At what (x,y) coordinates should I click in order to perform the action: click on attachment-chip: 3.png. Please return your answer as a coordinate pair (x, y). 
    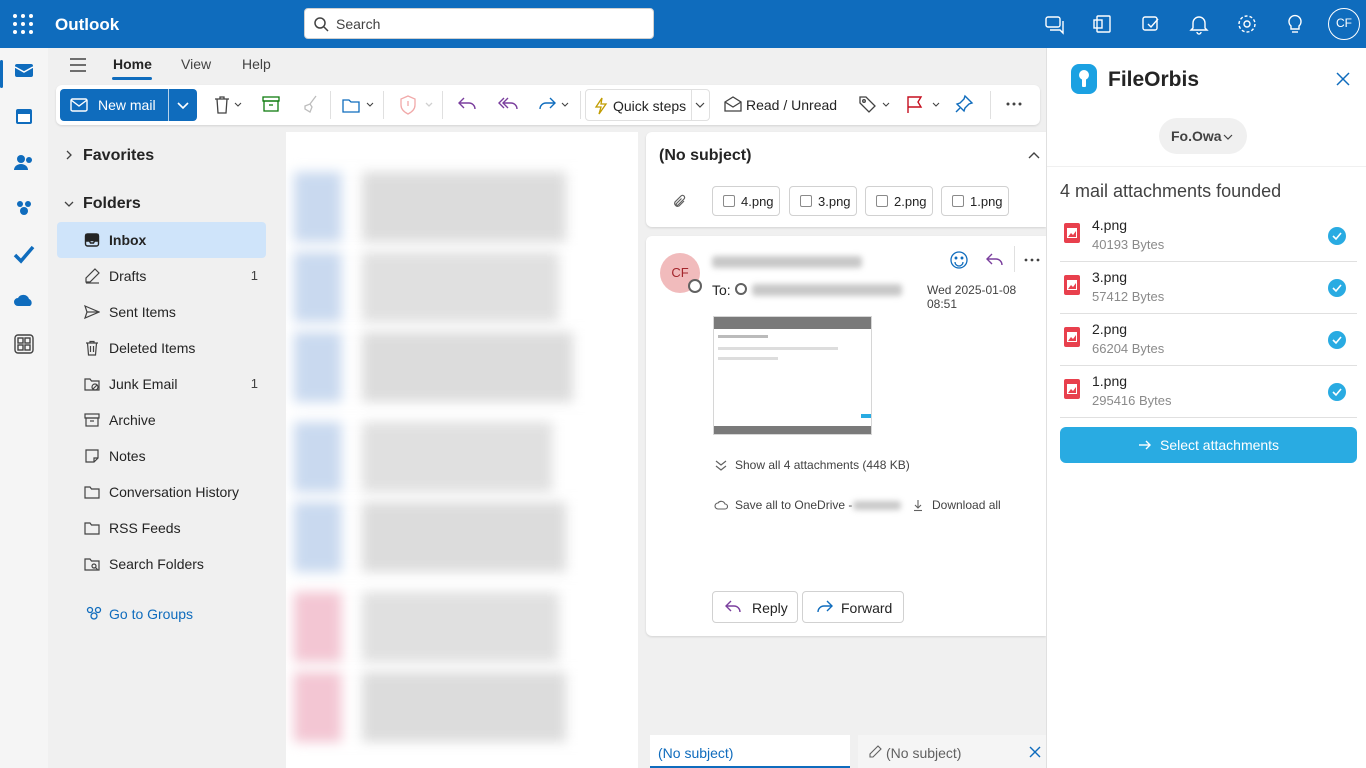
    Looking at the image, I should click on (823, 201).